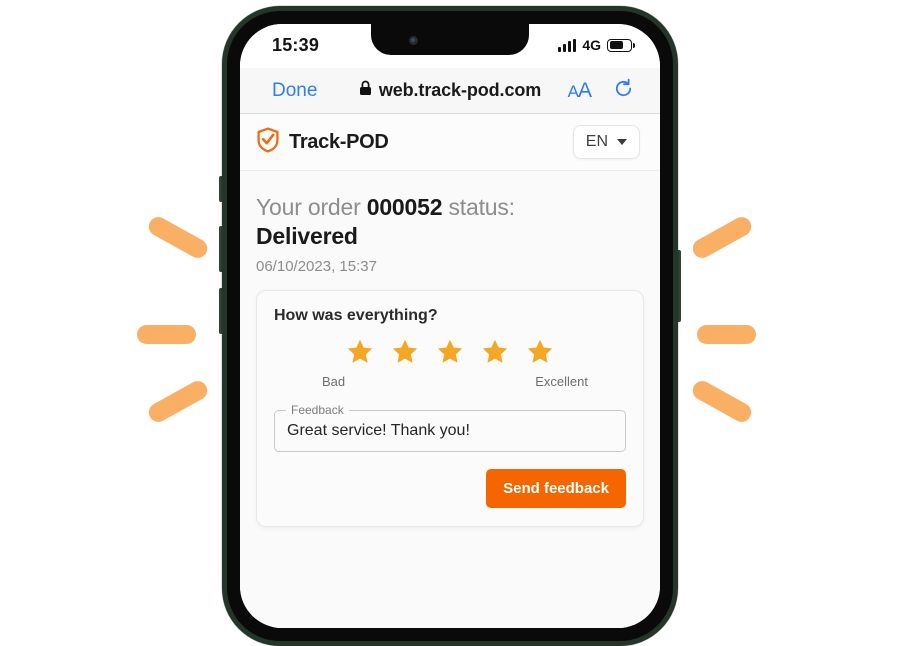 Image resolution: width=900 pixels, height=646 pixels. What do you see at coordinates (317, 410) in the screenshot?
I see `feedback-input-label: Feedback` at bounding box center [317, 410].